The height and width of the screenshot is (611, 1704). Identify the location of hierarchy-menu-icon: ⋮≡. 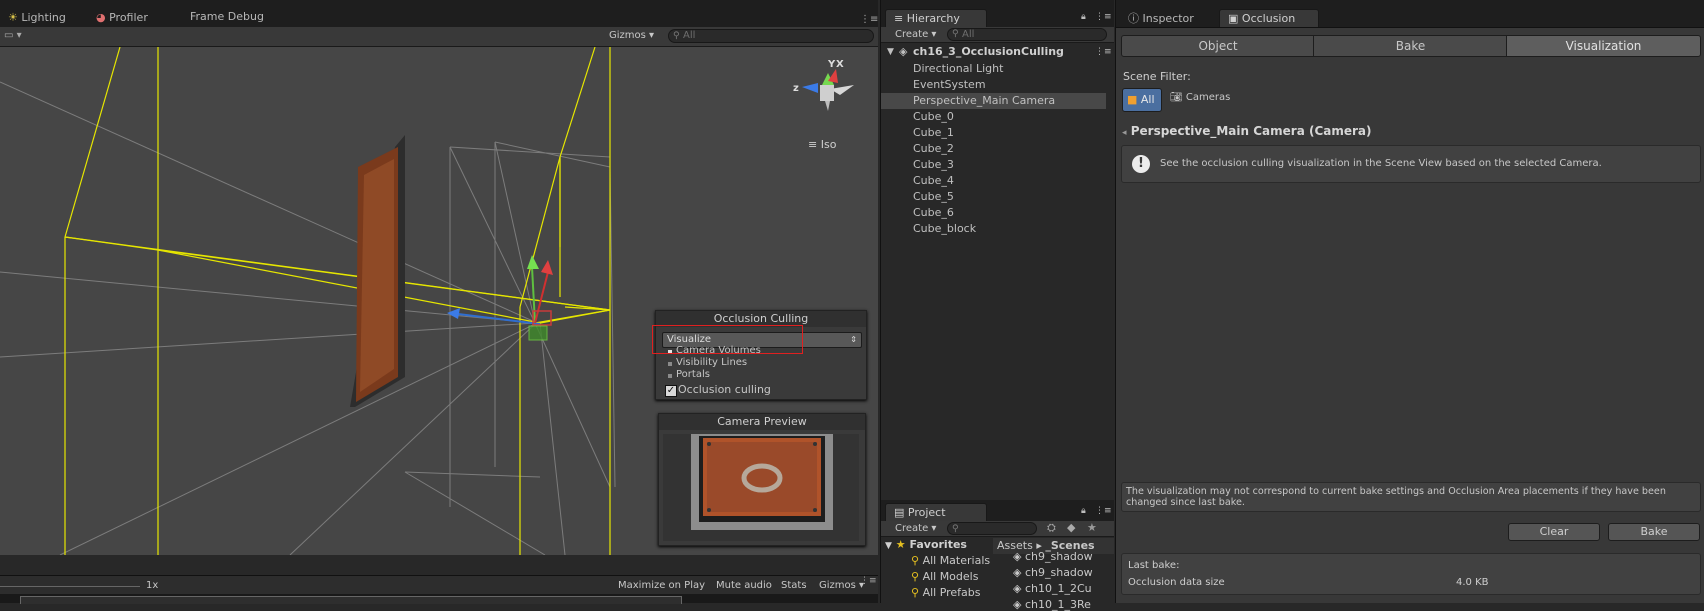
(1103, 17).